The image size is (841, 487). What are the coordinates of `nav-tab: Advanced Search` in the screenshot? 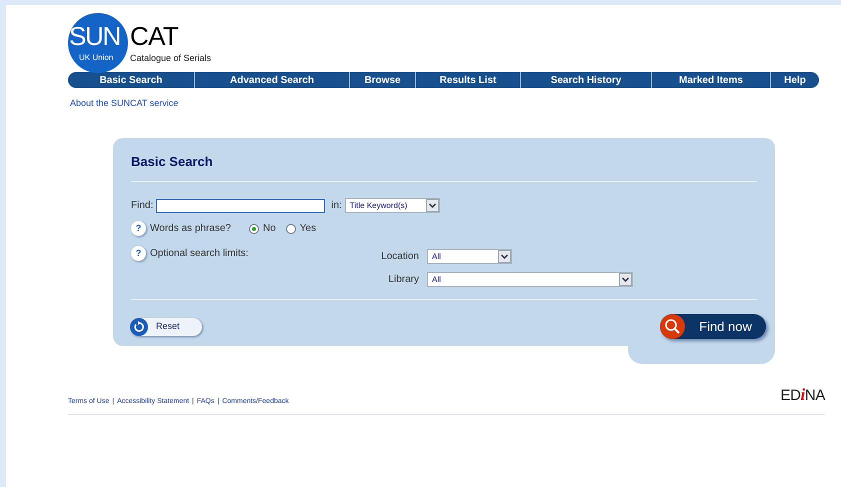 It's located at (271, 80).